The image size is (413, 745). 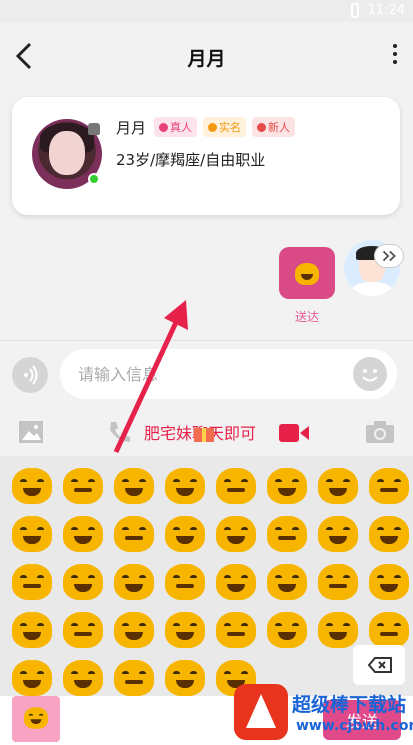 What do you see at coordinates (395, 56) in the screenshot?
I see `more-options-icon` at bounding box center [395, 56].